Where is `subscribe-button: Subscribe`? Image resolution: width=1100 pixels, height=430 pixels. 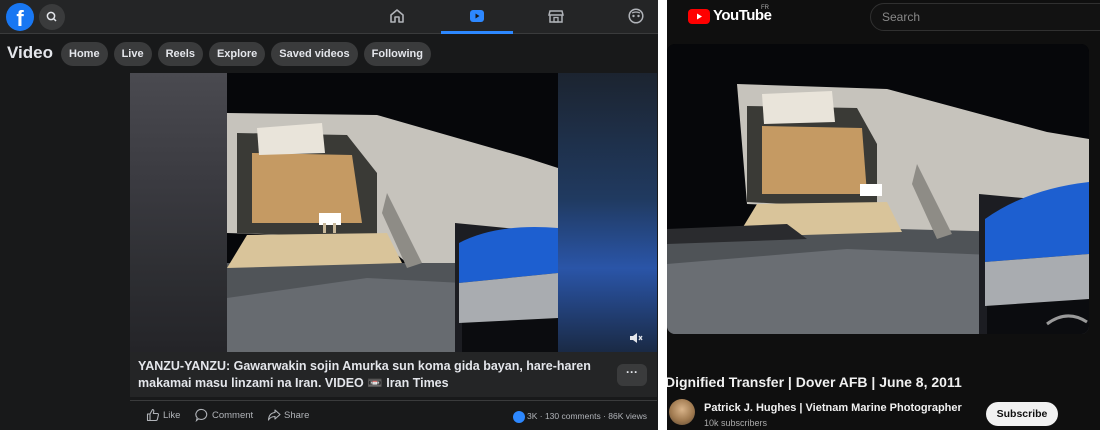
subscribe-button: Subscribe is located at coordinates (1022, 414).